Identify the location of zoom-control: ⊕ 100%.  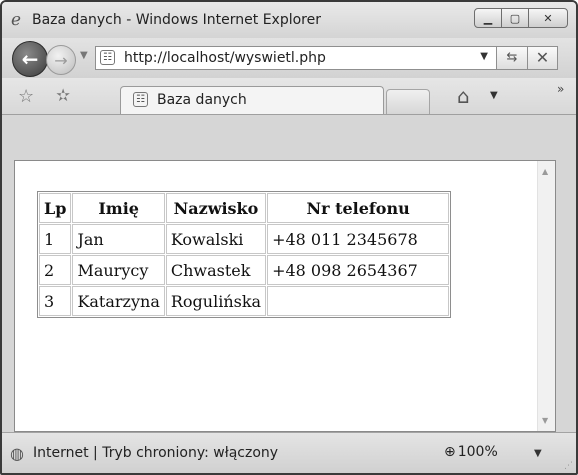
(471, 452).